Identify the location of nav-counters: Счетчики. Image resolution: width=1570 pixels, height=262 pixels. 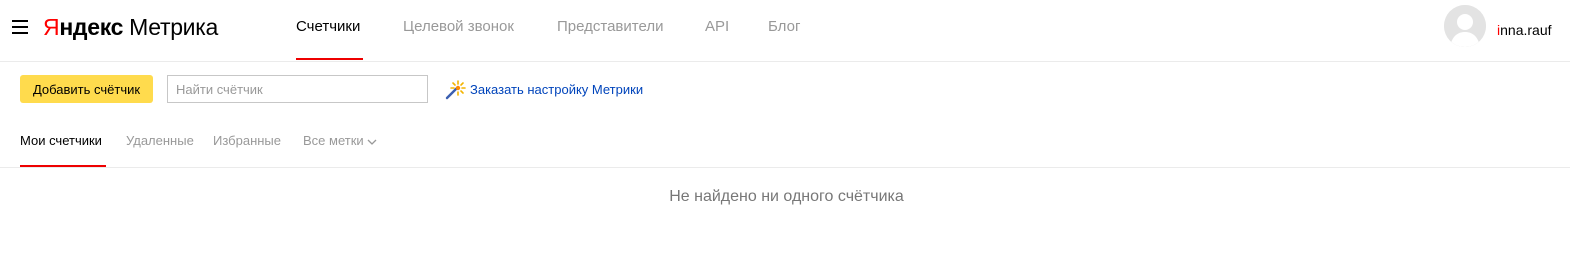
(328, 27).